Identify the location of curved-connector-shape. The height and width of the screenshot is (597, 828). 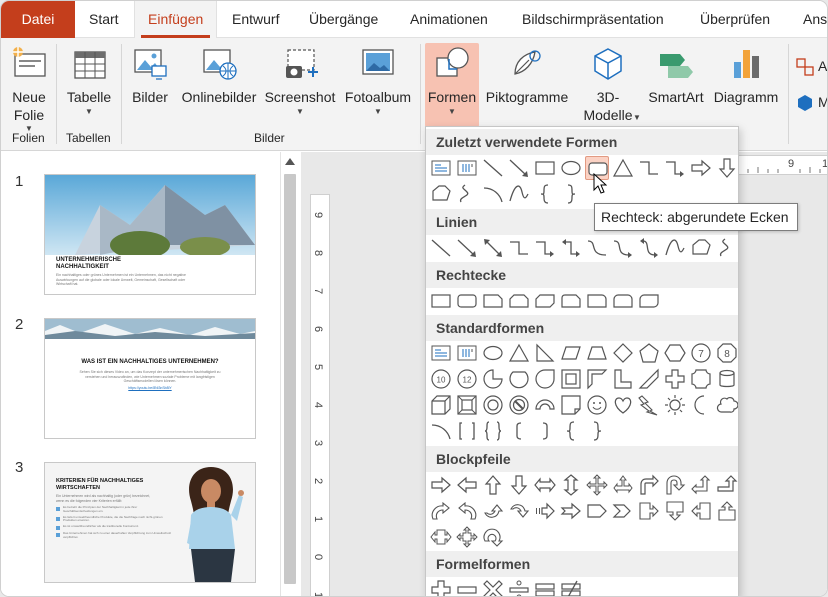
(597, 248).